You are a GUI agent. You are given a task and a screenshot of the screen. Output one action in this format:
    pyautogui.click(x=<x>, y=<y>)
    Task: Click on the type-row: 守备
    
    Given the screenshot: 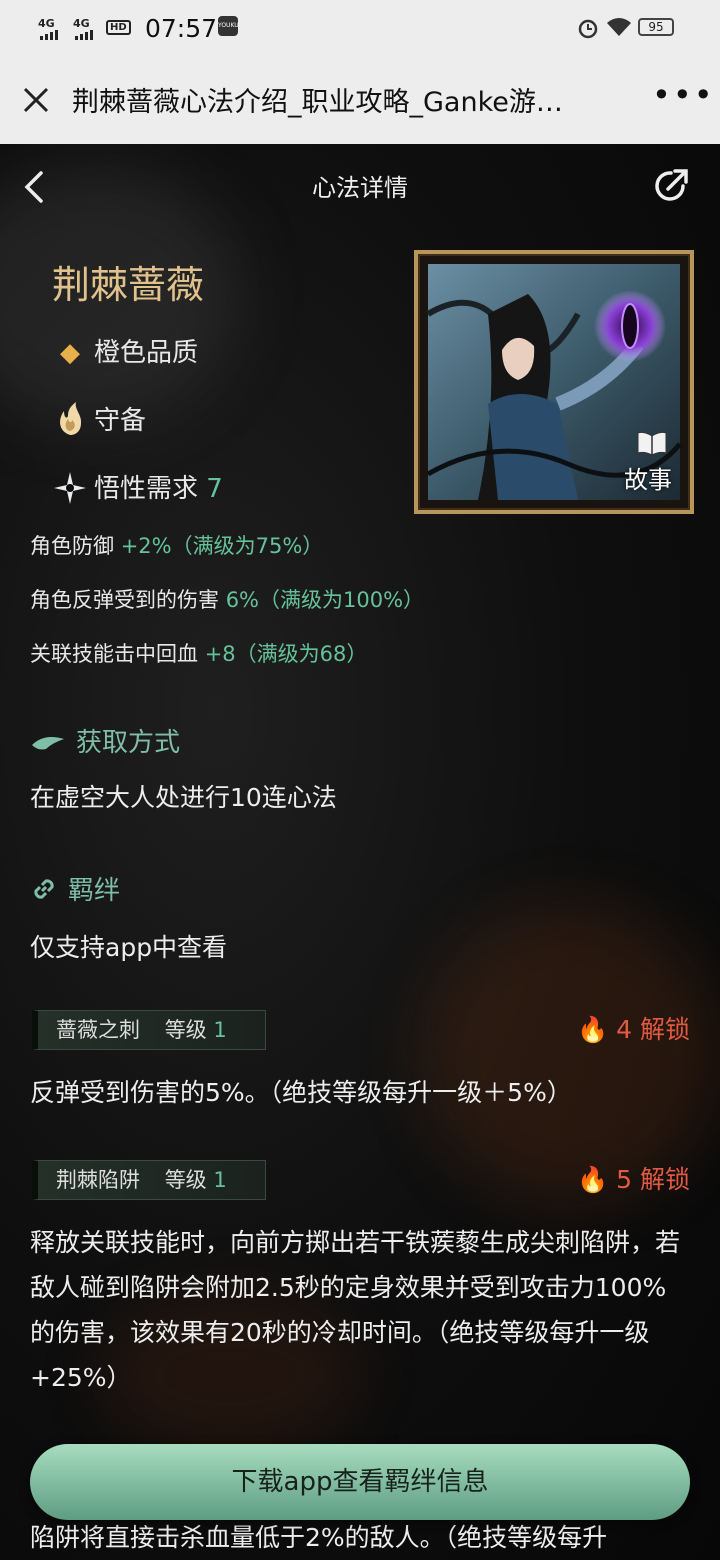 What is the action you would take?
    pyautogui.click(x=99, y=418)
    